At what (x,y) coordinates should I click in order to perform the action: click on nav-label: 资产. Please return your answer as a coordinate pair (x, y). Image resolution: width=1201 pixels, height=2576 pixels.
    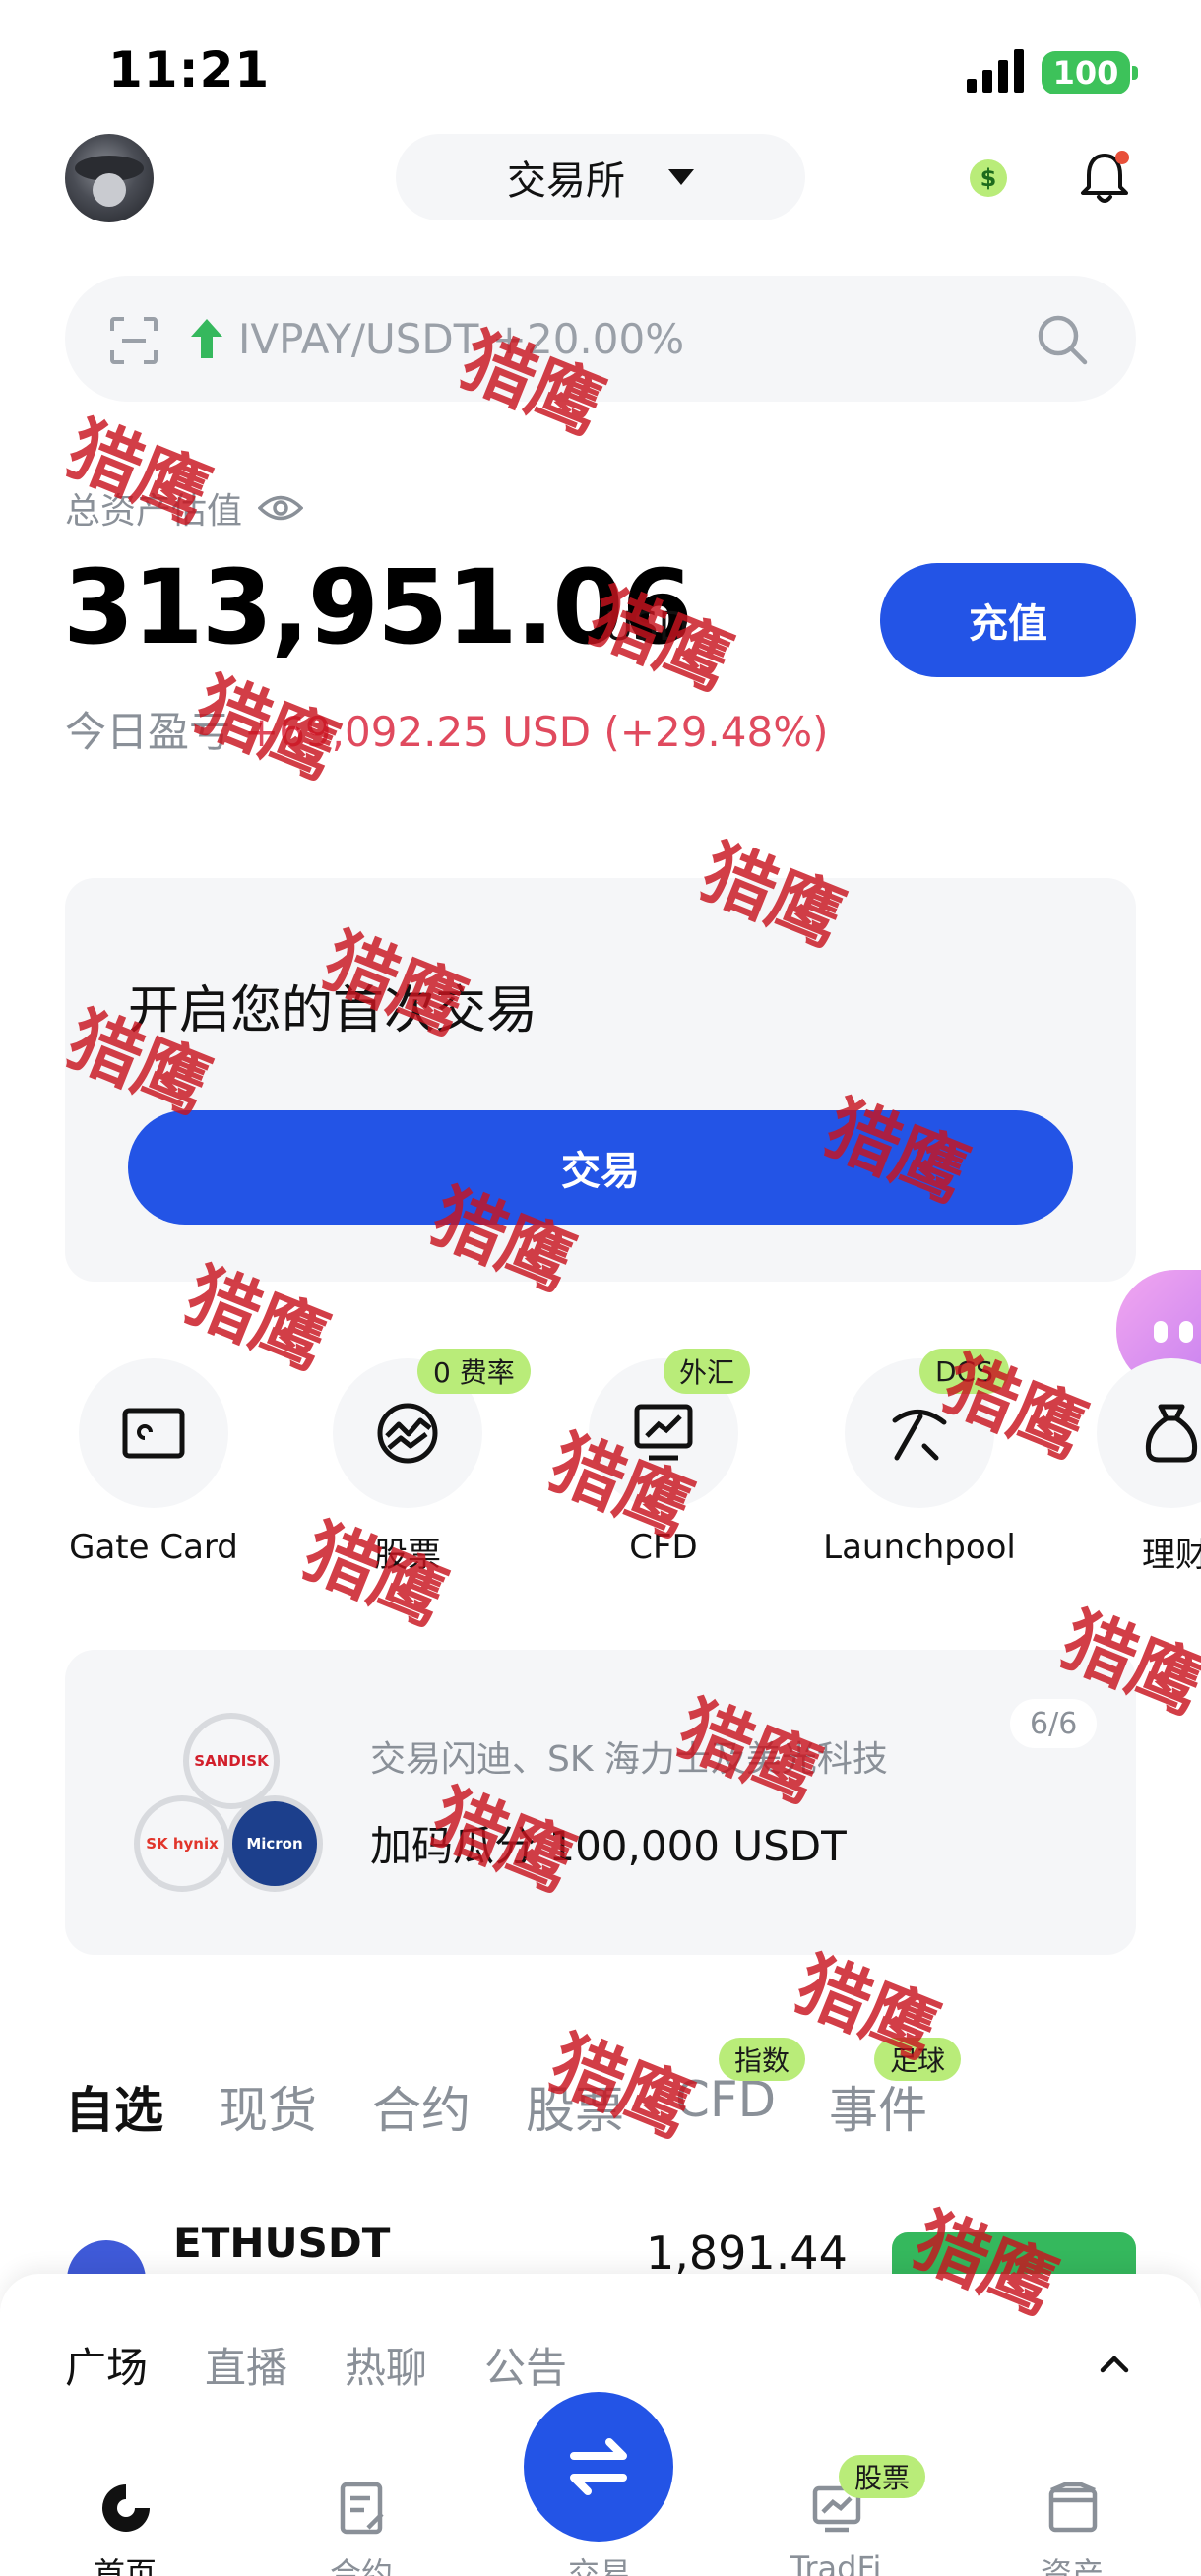
    Looking at the image, I should click on (1072, 2566).